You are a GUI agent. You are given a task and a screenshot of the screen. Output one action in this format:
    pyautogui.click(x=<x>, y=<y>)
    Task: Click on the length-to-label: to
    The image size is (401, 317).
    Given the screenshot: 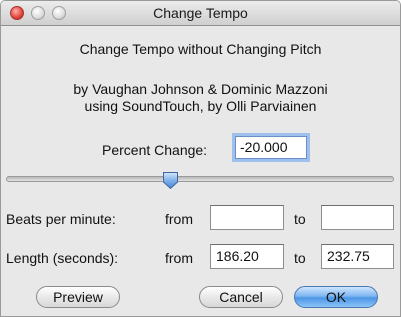 What is the action you would take?
    pyautogui.click(x=300, y=258)
    